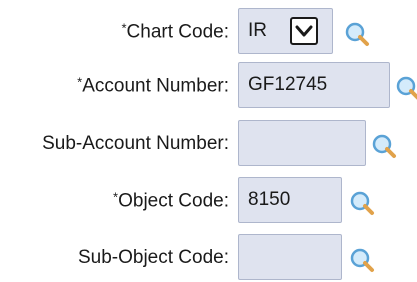 The height and width of the screenshot is (282, 417). Describe the element at coordinates (304, 31) in the screenshot. I see `chevron-down-icon` at that location.